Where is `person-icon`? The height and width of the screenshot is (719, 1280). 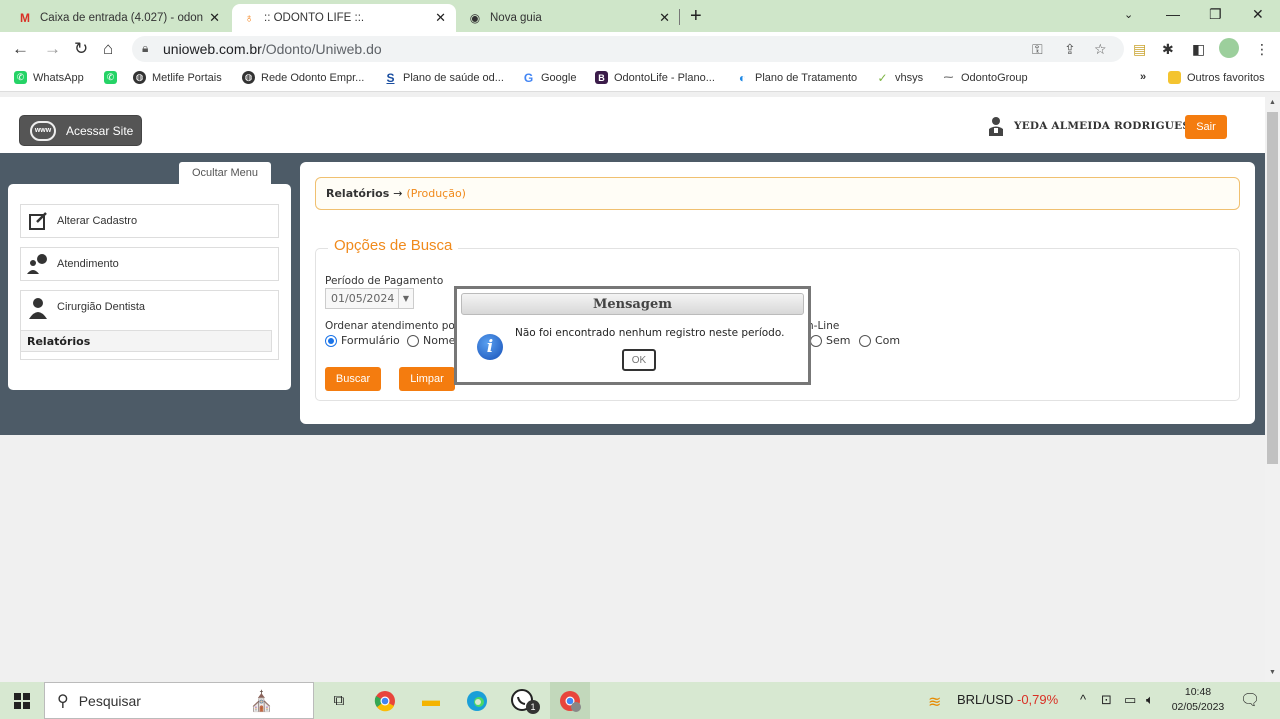
person-icon is located at coordinates (38, 308).